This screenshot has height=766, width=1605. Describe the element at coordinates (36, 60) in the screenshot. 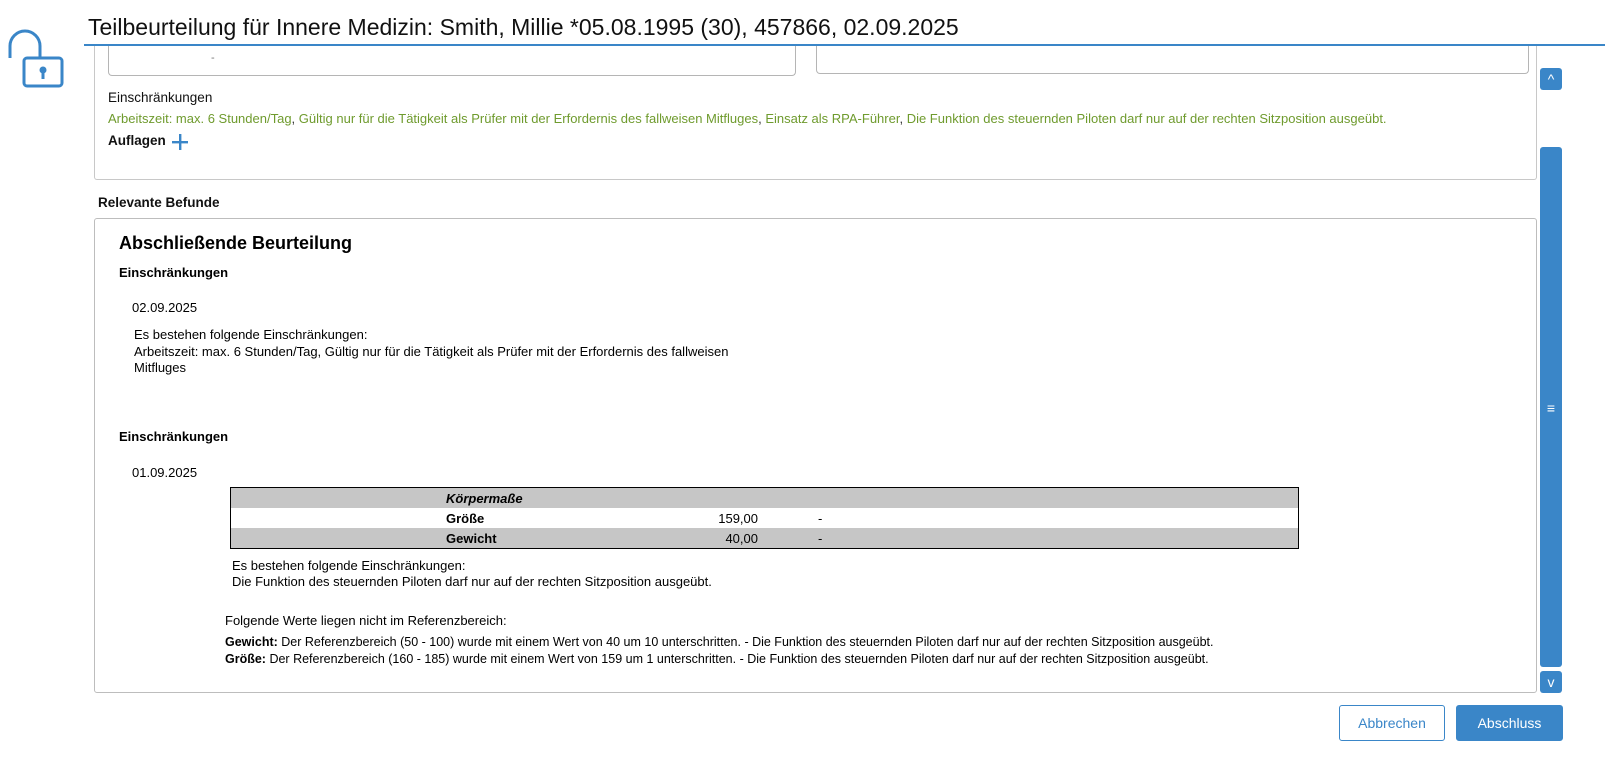

I see `unlocked-lock-icon` at that location.